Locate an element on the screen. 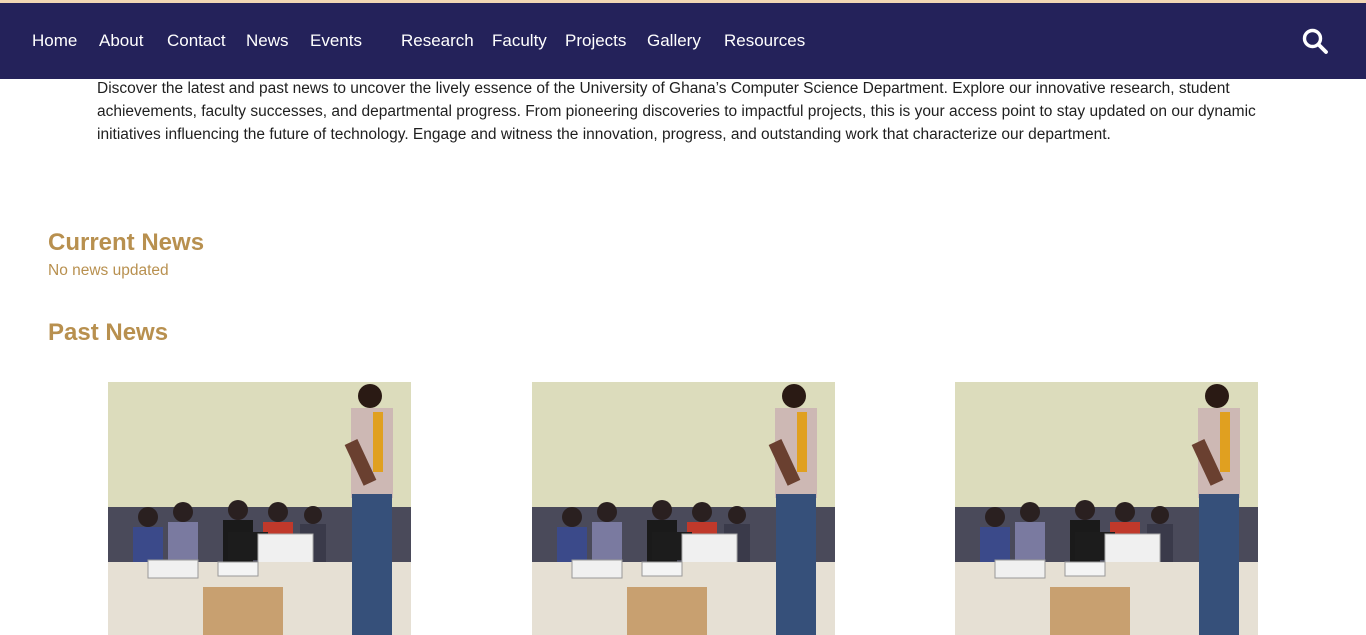 This screenshot has width=1366, height=635. nav-events: Events is located at coordinates (336, 41).